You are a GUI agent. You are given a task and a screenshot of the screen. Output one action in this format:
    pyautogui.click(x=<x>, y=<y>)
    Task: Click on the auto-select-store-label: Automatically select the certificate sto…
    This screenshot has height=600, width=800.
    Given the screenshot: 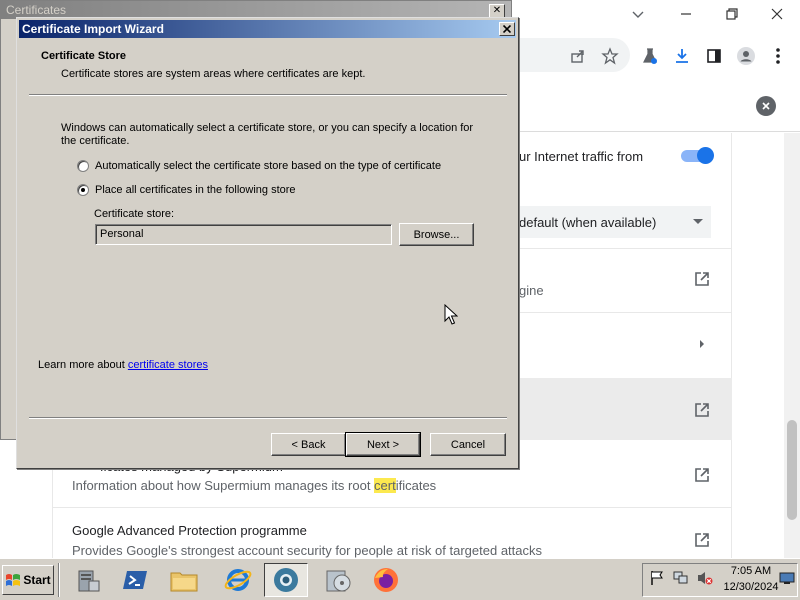 What is the action you would take?
    pyautogui.click(x=268, y=166)
    